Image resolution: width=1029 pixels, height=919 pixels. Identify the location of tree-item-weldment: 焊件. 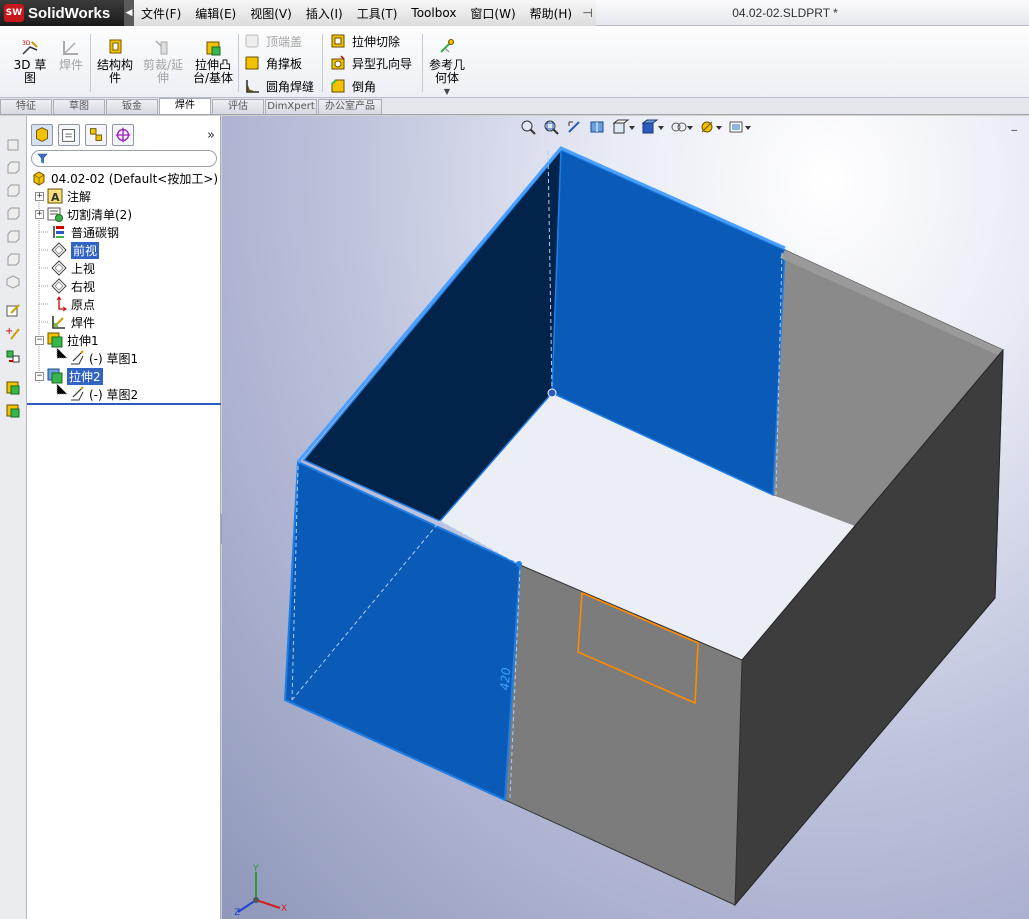
(73, 322).